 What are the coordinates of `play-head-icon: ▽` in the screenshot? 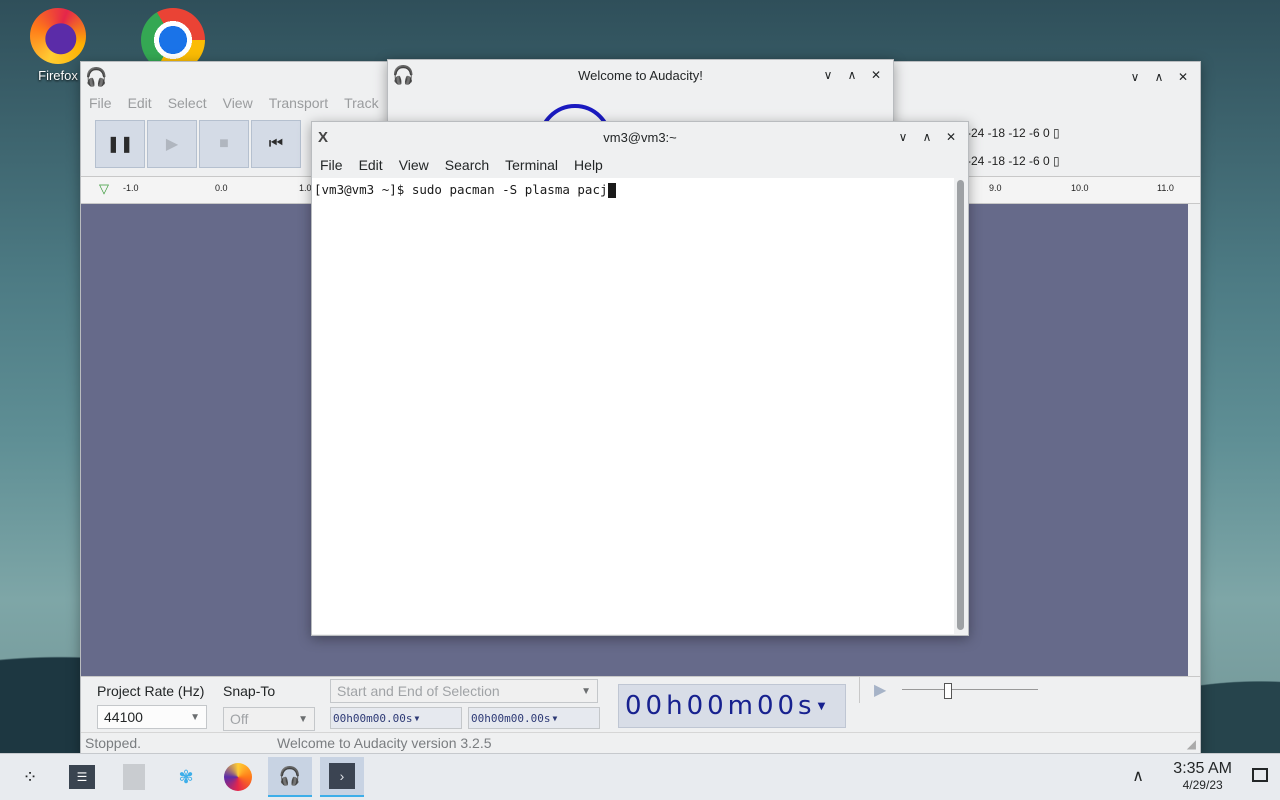 It's located at (104, 189).